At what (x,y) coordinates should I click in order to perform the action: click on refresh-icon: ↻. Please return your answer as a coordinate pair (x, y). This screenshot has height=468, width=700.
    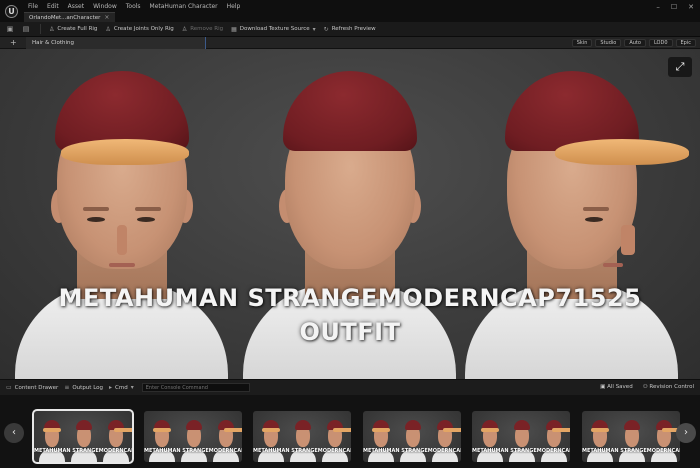
    Looking at the image, I should click on (326, 29).